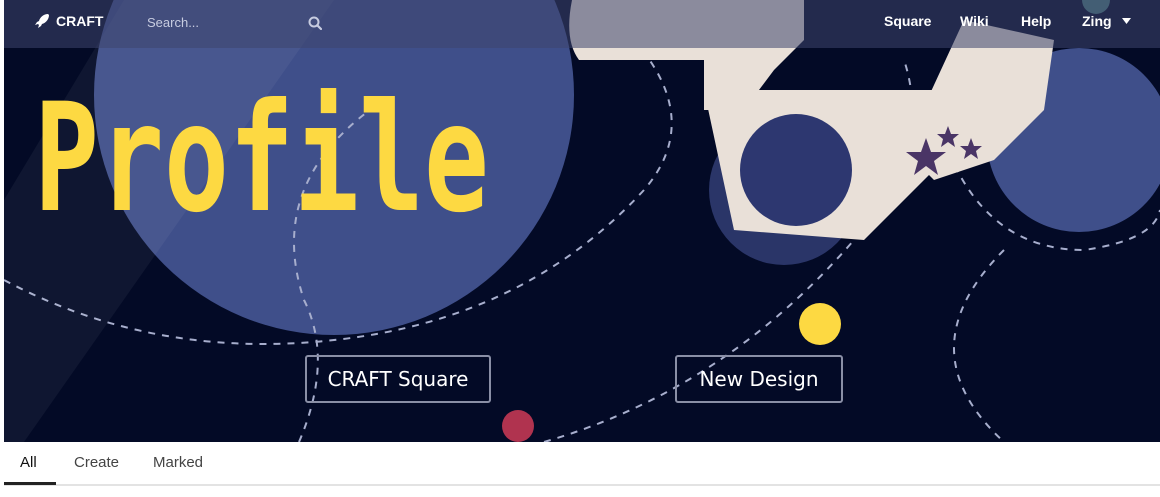 This screenshot has height=497, width=1160. Describe the element at coordinates (1126, 21) in the screenshot. I see `chevron-down-icon` at that location.